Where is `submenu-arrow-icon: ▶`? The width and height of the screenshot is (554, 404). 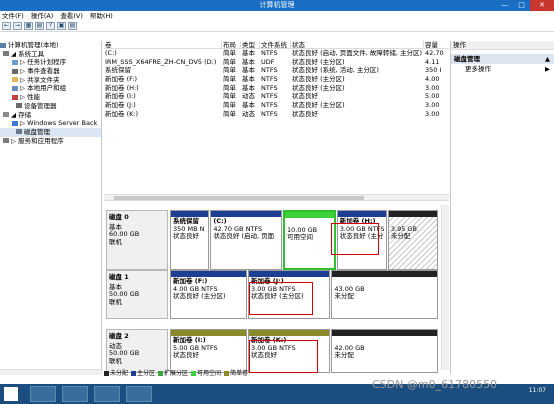
submenu-arrow-icon: ▶ is located at coordinates (547, 69).